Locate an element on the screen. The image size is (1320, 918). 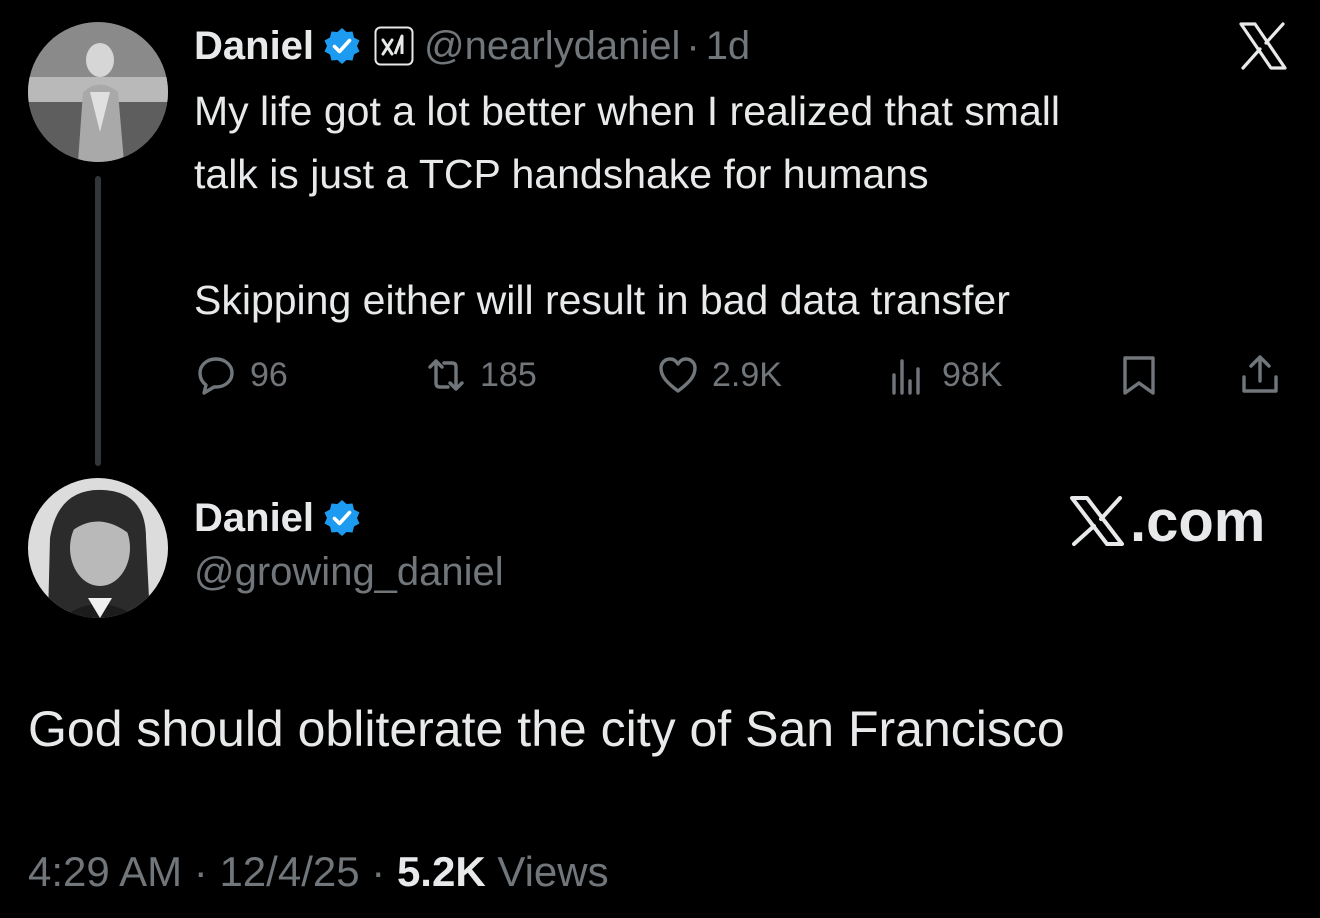
x-com-text: .com is located at coordinates (1198, 521).